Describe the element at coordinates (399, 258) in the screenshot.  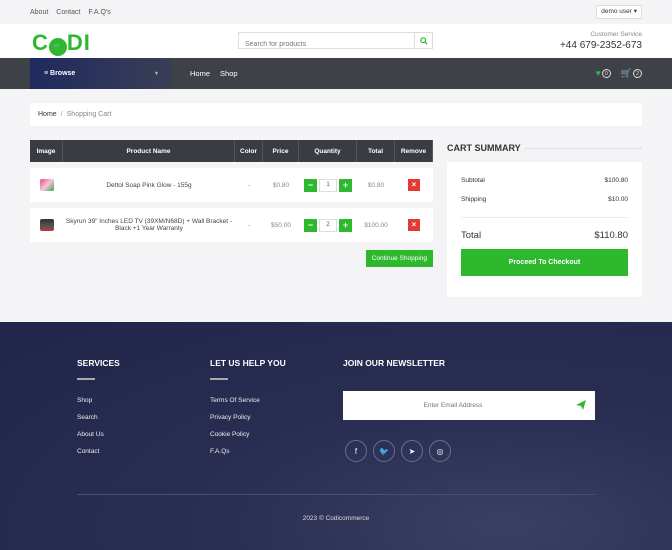
I see `continue-shopping-button: Continue Shopping` at that location.